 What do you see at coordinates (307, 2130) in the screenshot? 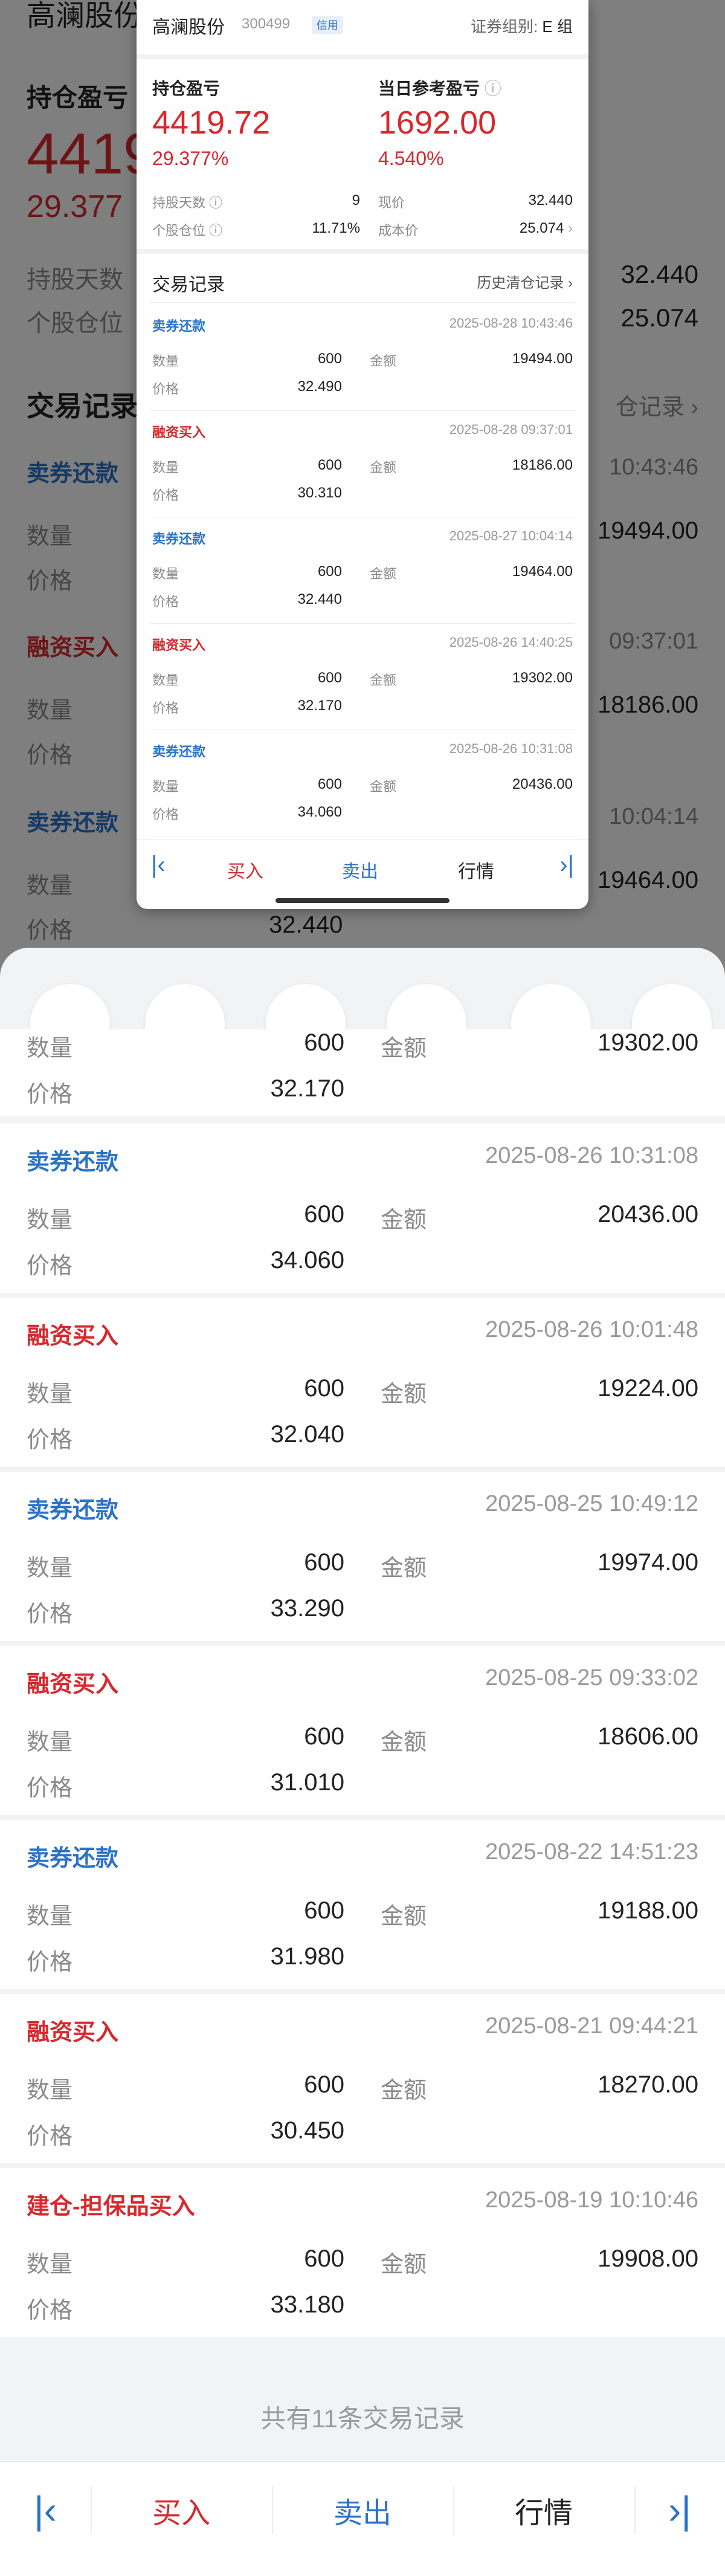
I see `price-value: 30.450` at bounding box center [307, 2130].